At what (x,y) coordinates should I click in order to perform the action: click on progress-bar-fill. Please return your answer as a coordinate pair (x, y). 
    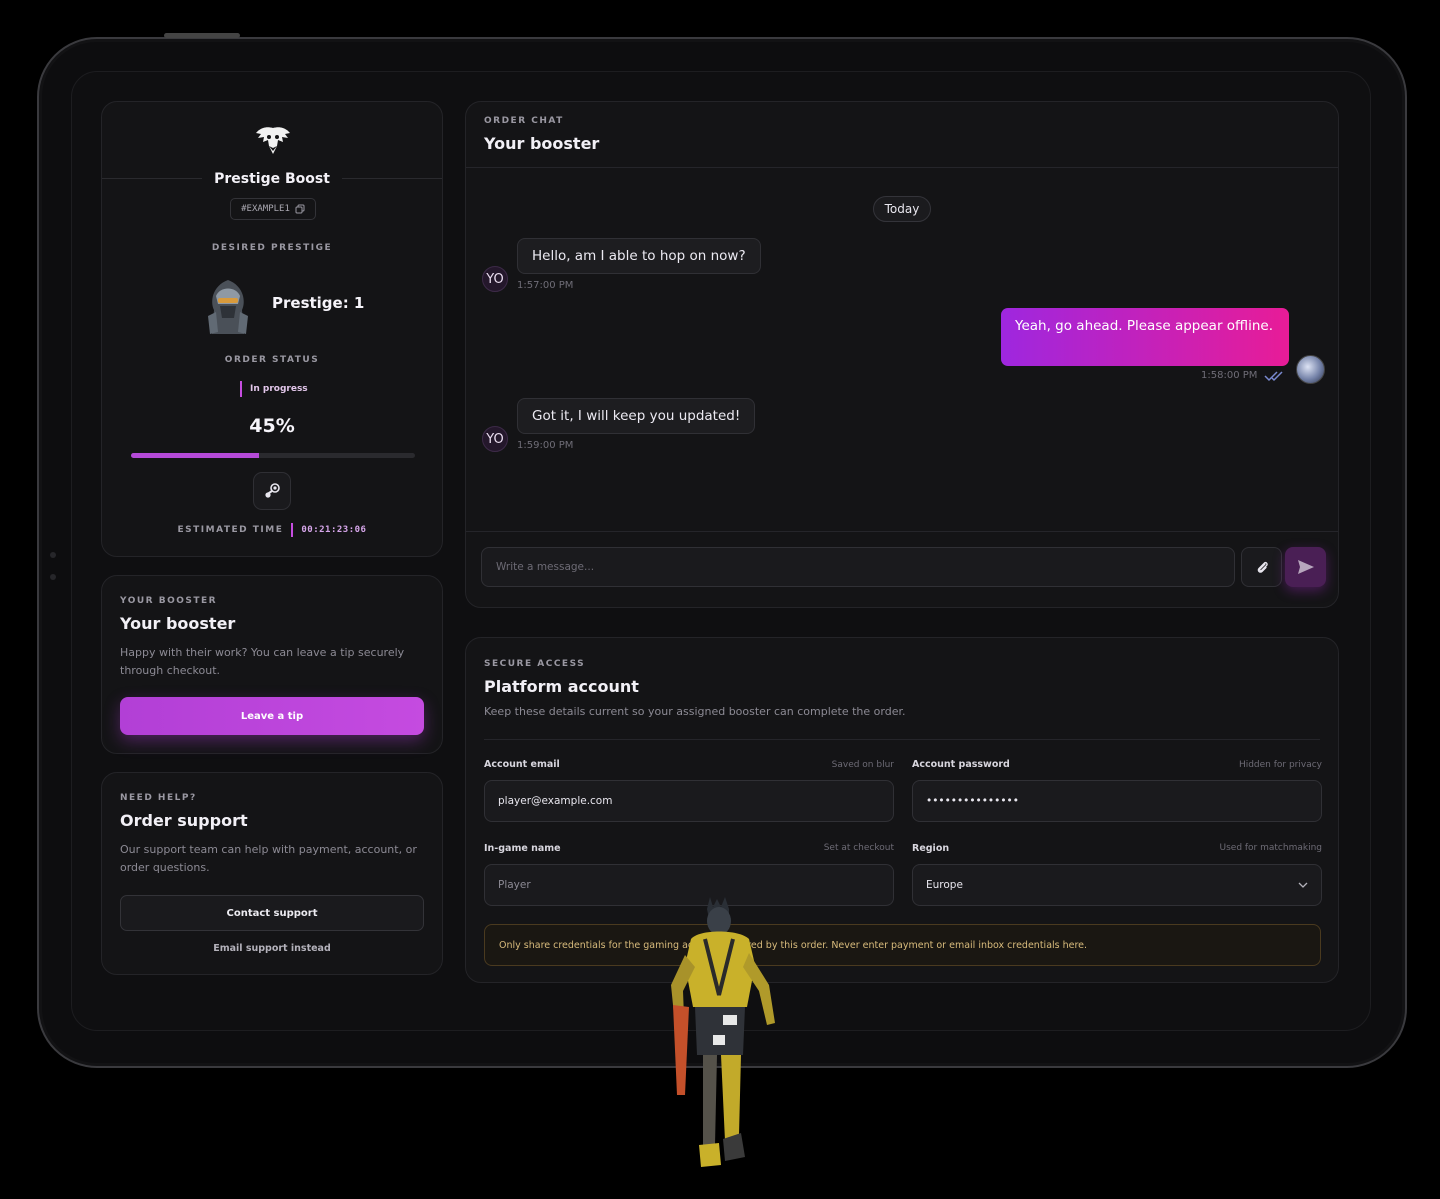
    Looking at the image, I should click on (195, 455).